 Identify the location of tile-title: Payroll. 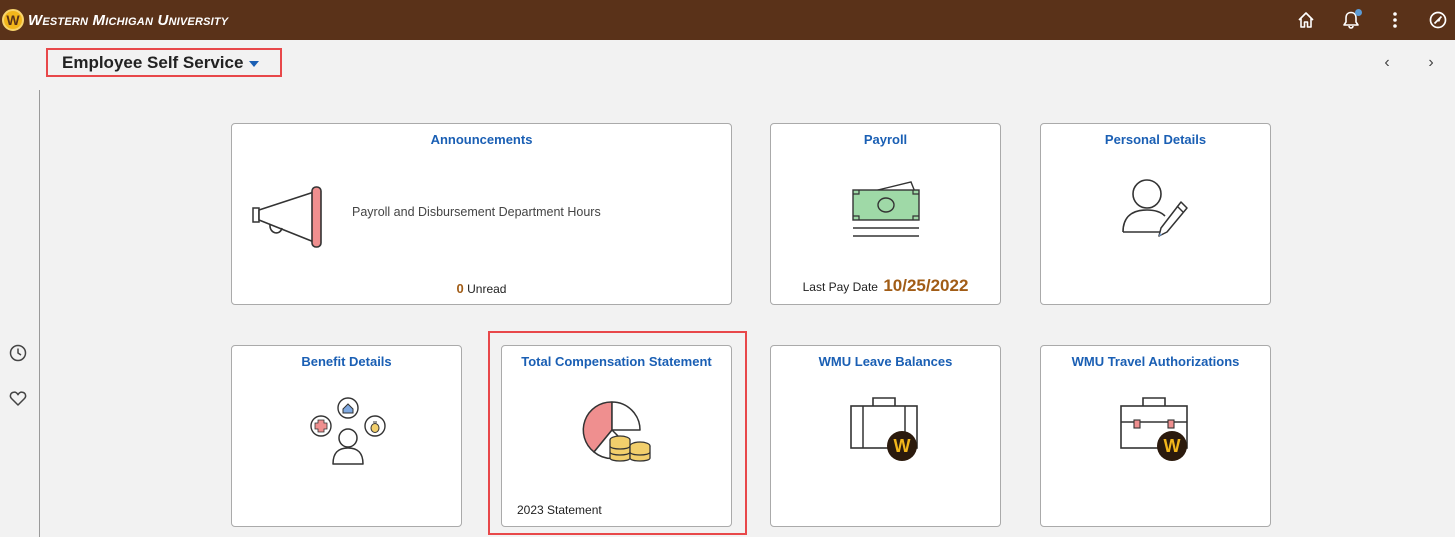
(885, 139).